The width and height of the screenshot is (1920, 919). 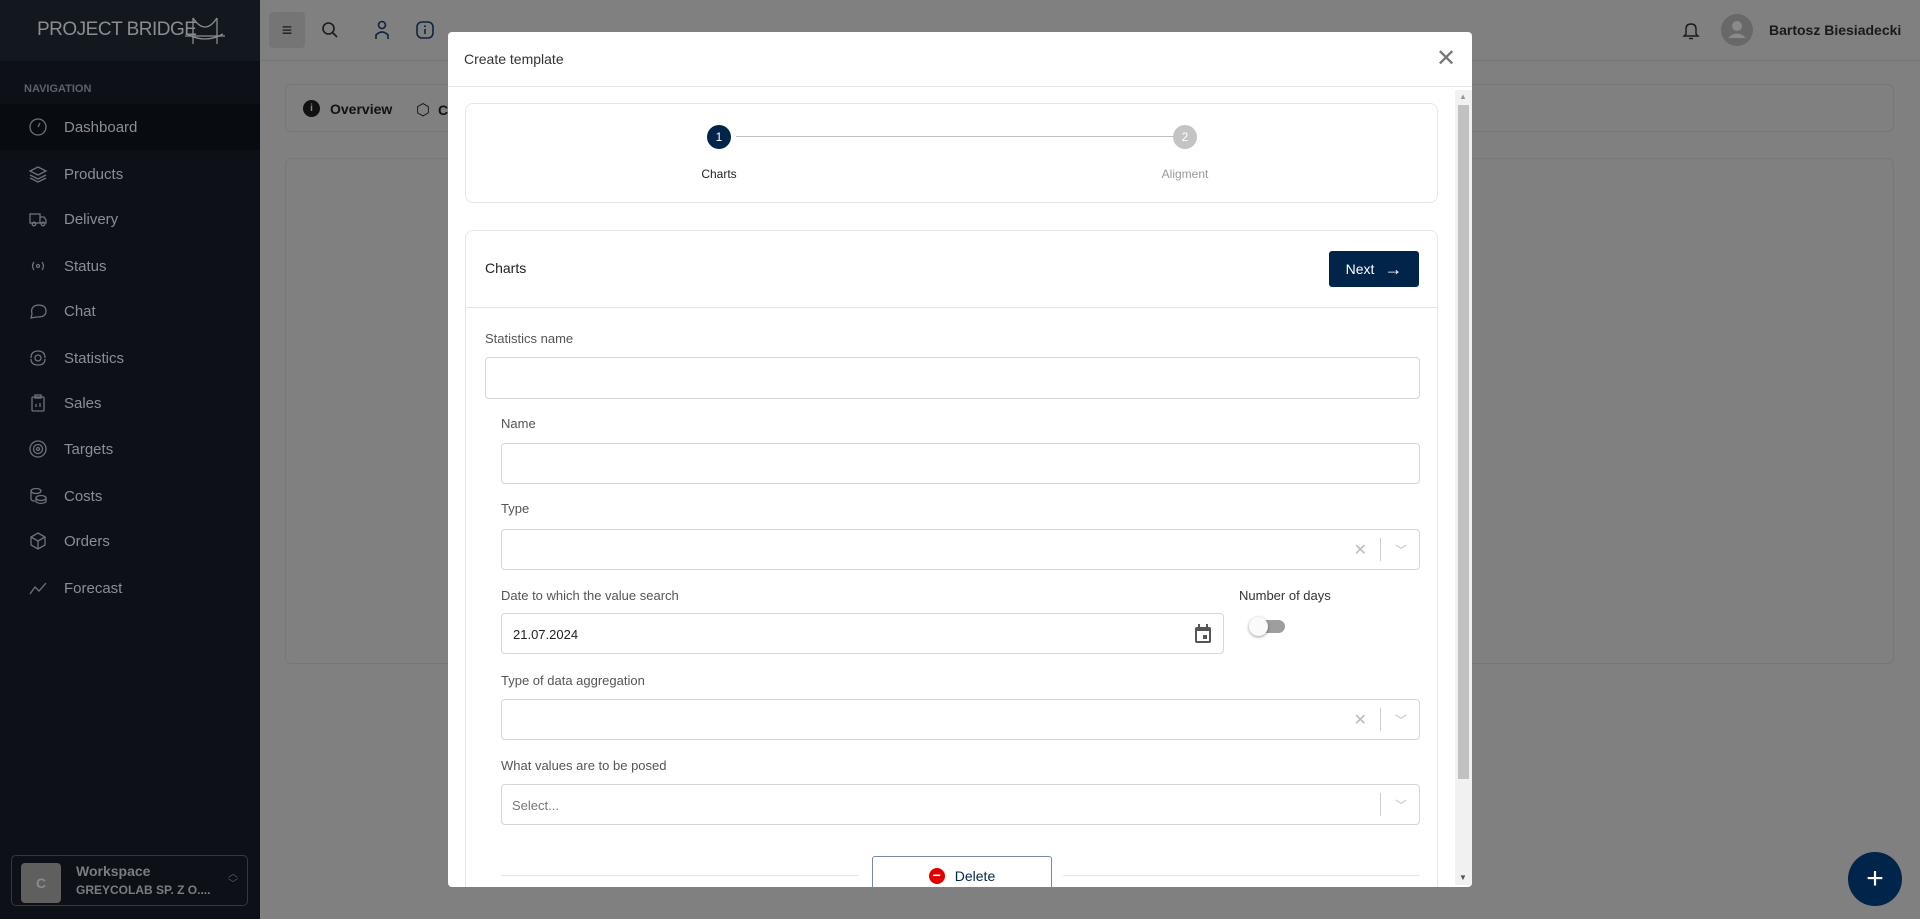 I want to click on search-button, so click(x=330, y=30).